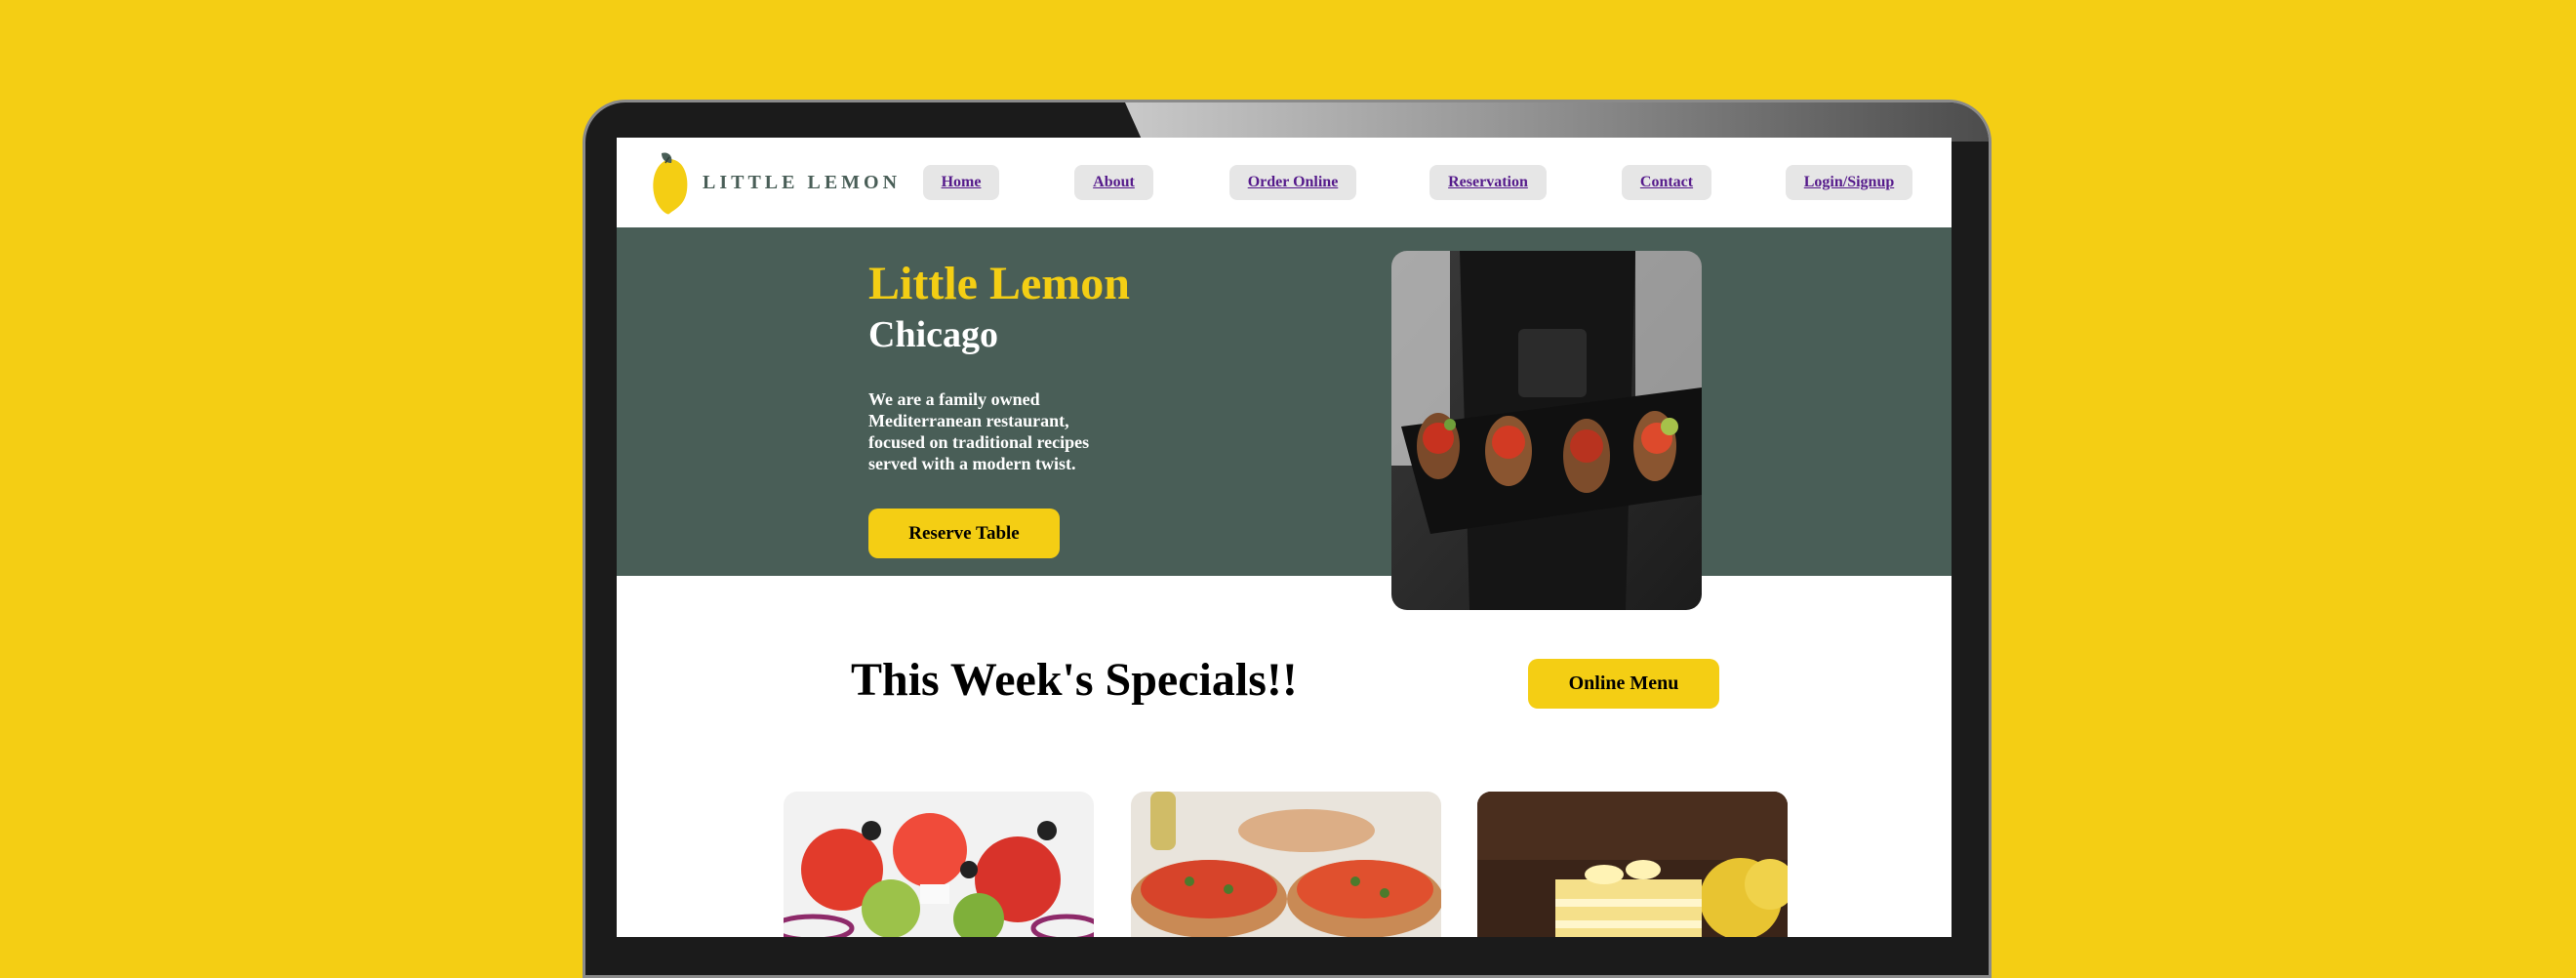  I want to click on hero-title: Little Lemon, so click(999, 283).